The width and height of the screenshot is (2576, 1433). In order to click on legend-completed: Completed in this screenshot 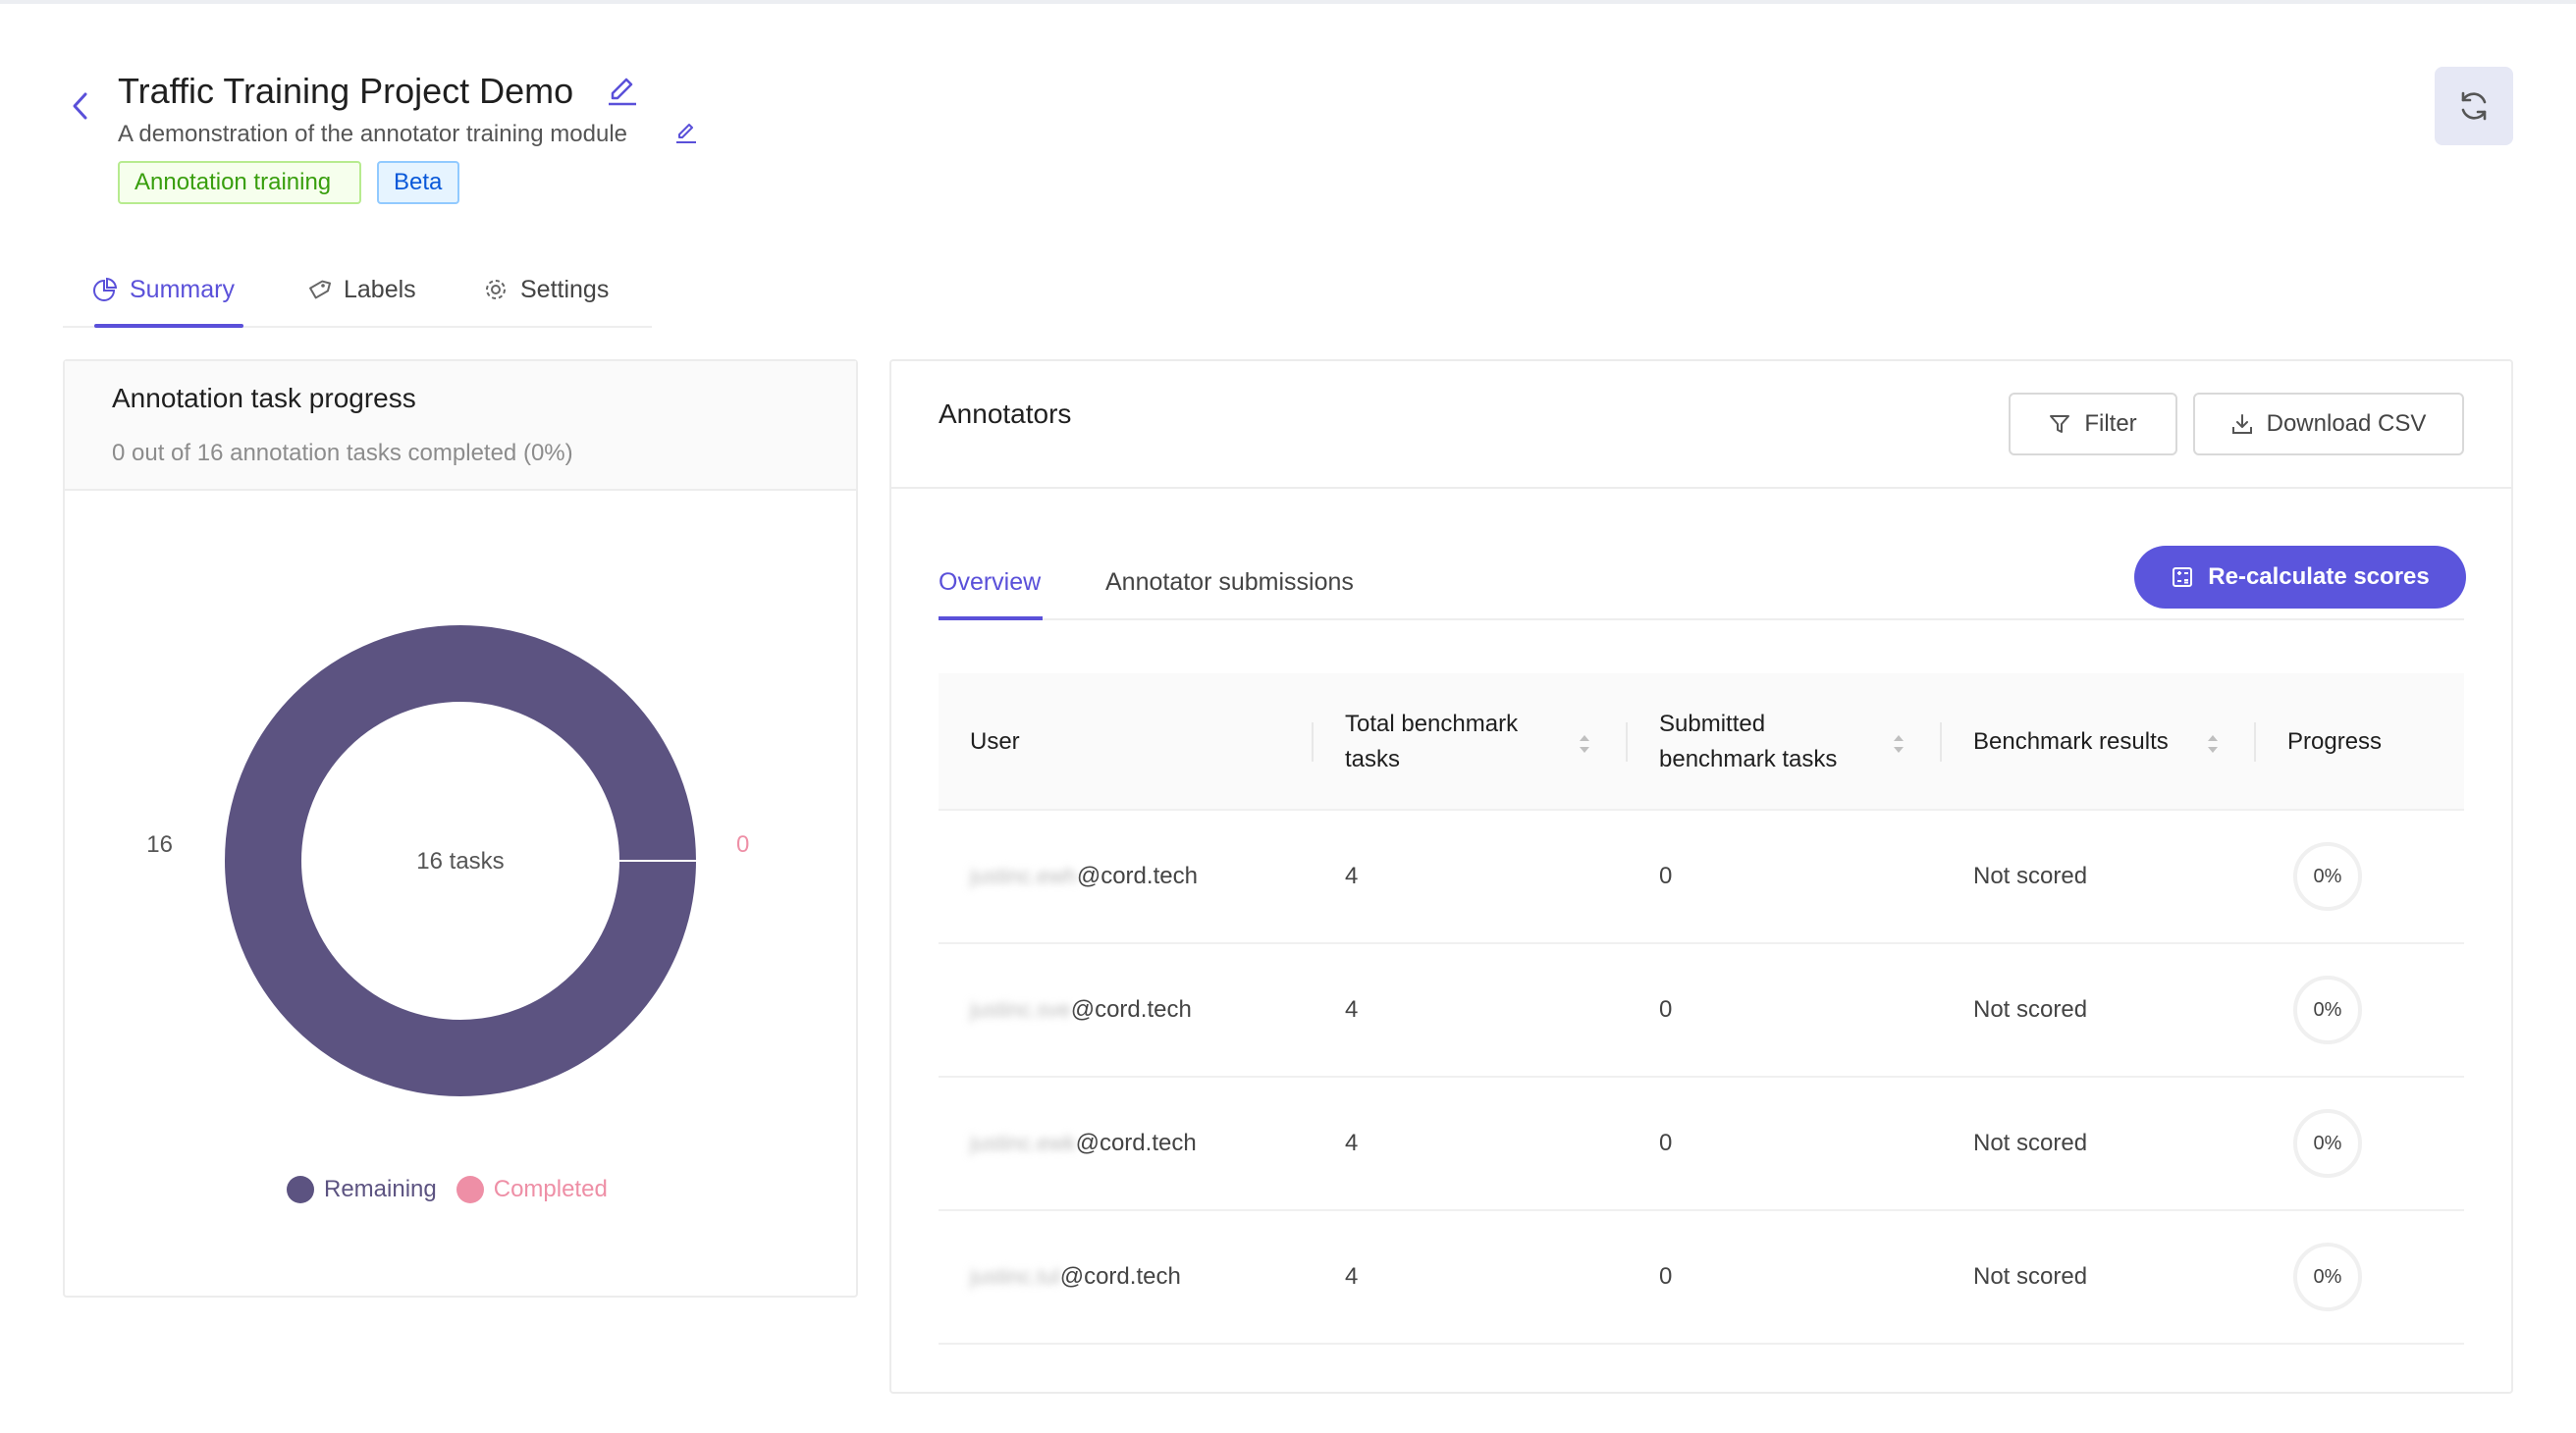, I will do `click(532, 1189)`.